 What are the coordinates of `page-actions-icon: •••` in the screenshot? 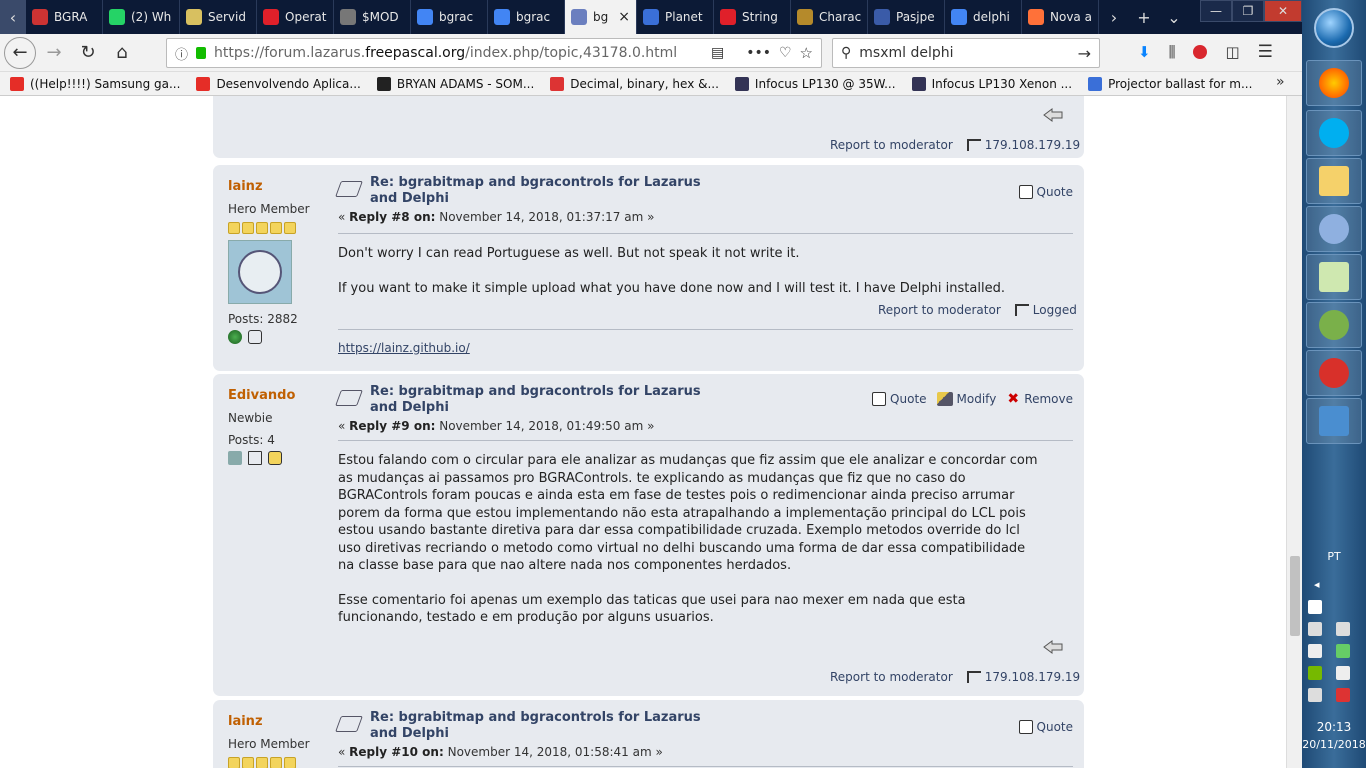 It's located at (758, 53).